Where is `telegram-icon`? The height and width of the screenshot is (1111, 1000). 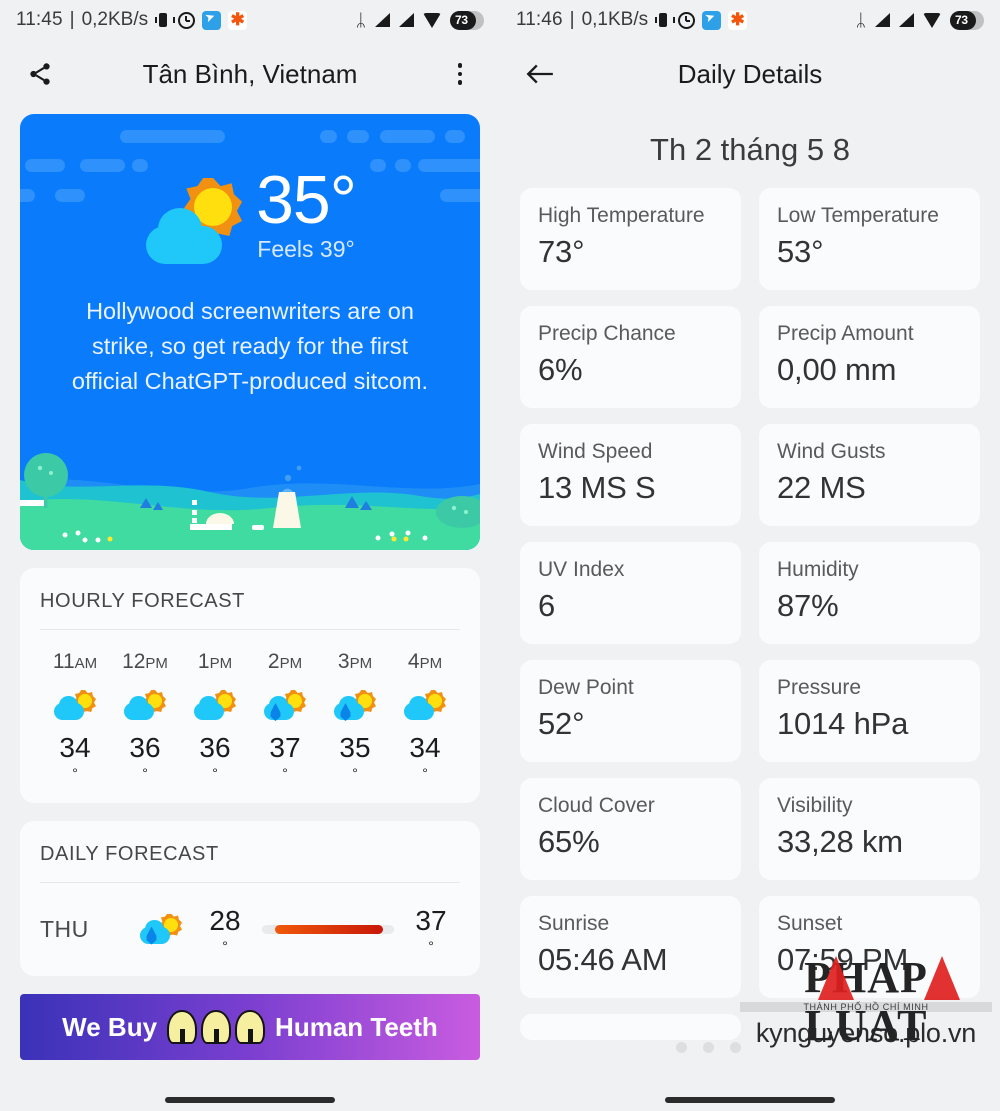 telegram-icon is located at coordinates (212, 20).